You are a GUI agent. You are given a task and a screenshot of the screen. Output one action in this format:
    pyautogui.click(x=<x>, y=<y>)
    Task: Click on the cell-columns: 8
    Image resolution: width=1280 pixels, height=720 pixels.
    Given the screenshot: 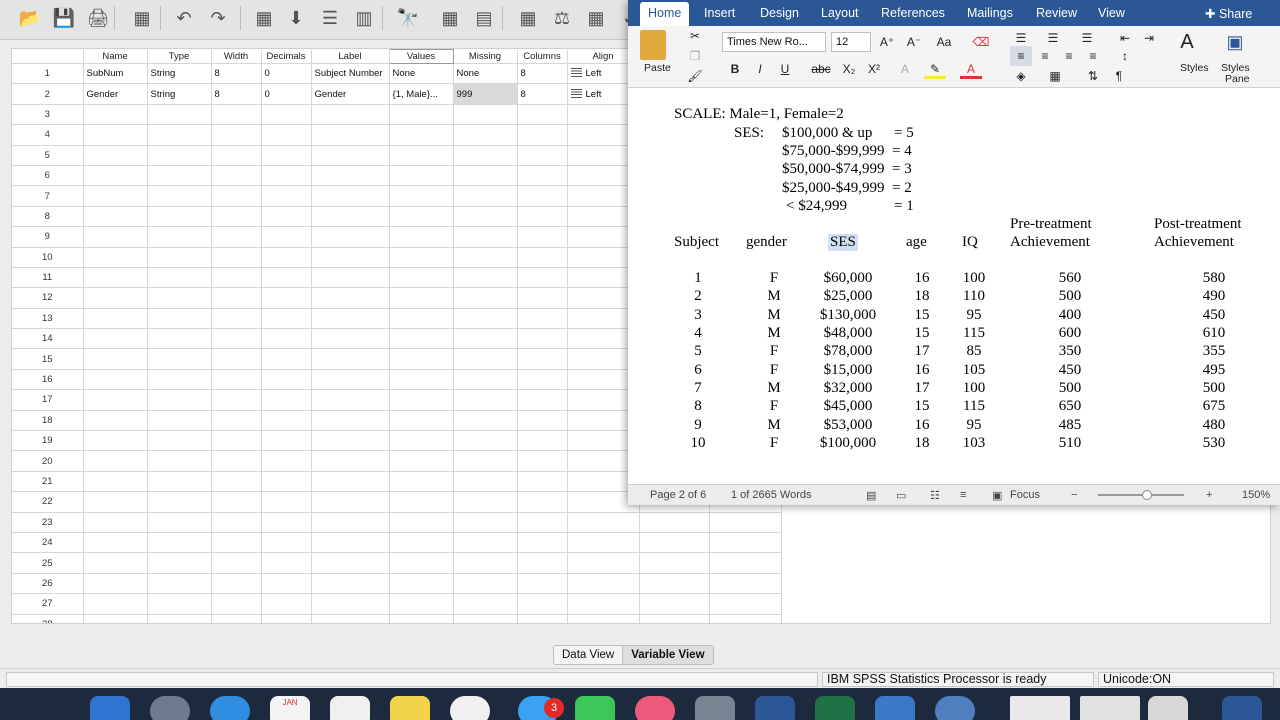 What is the action you would take?
    pyautogui.click(x=542, y=74)
    